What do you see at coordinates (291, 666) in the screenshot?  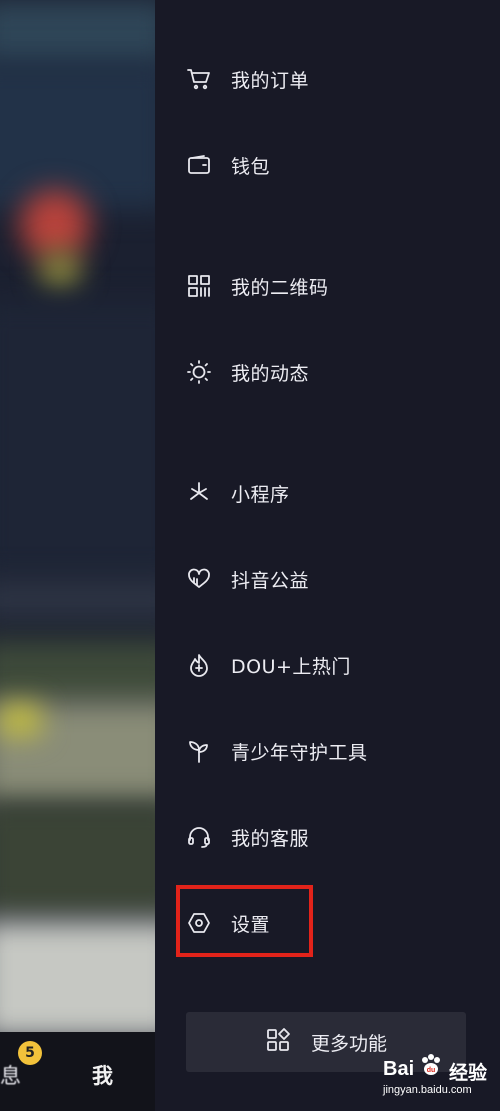 I see `menu-item-label: DOU+上热门` at bounding box center [291, 666].